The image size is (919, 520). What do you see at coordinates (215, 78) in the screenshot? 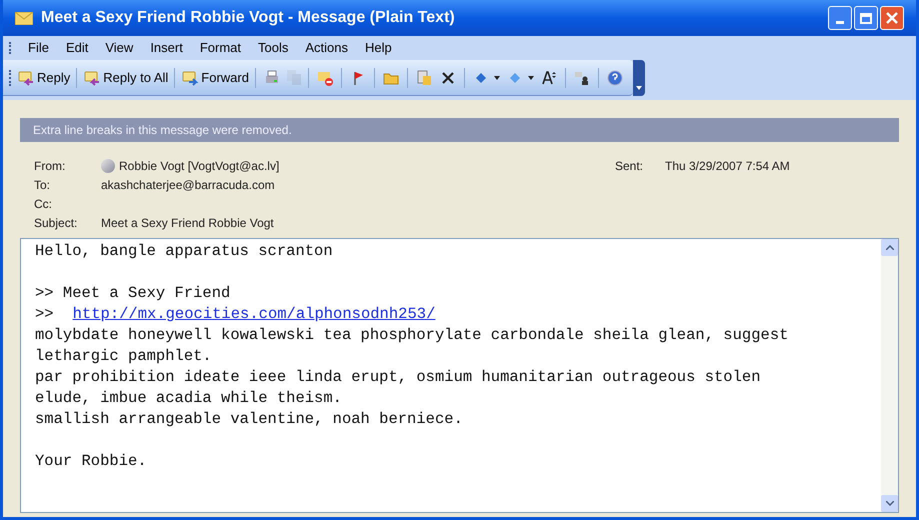
I see `toolbar-button: Forward` at bounding box center [215, 78].